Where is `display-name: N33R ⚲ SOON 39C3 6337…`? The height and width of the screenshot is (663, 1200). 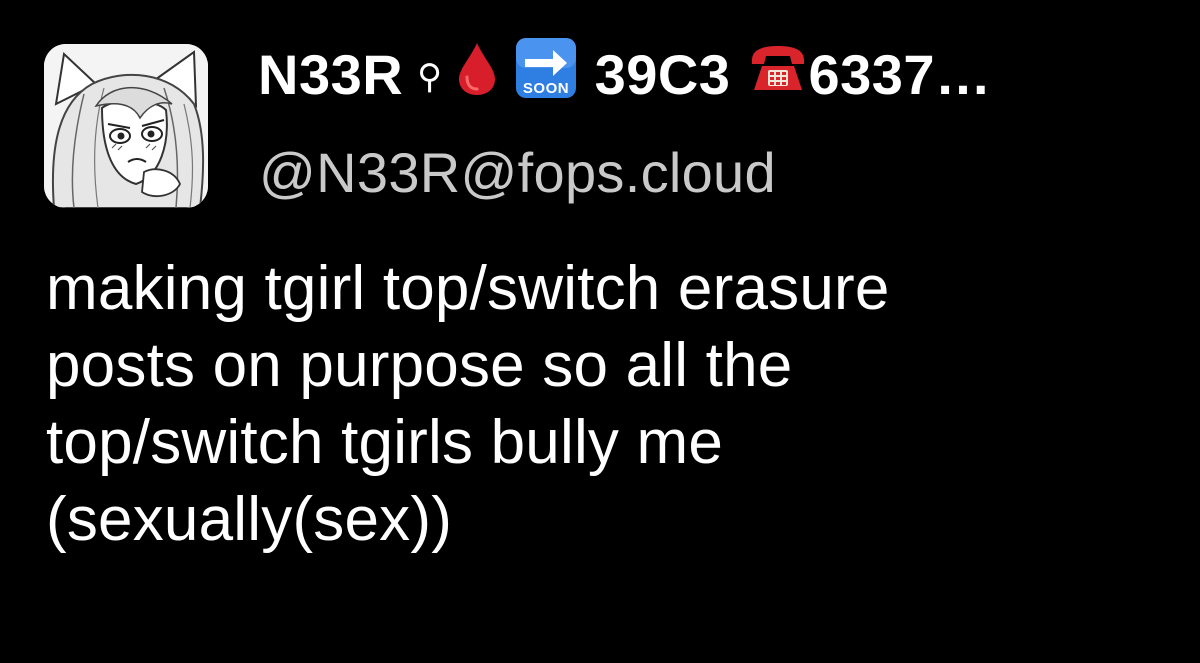
display-name: N33R ⚲ SOON 39C3 6337… is located at coordinates (625, 72).